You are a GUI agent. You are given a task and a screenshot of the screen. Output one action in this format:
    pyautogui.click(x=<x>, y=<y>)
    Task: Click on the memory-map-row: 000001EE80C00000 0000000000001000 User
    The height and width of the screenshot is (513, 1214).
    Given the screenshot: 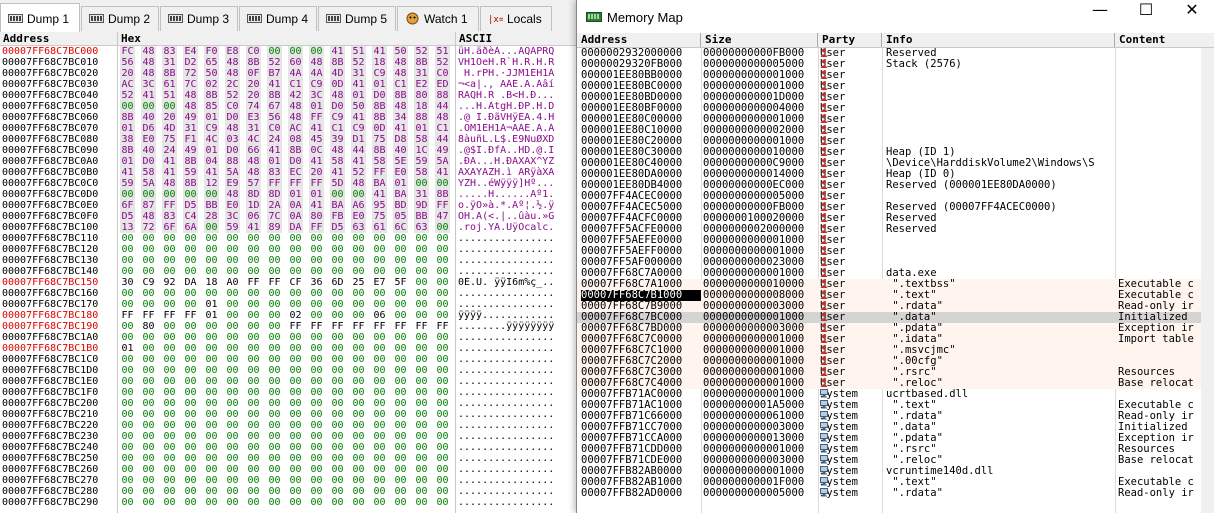 What is the action you would take?
    pyautogui.click(x=895, y=119)
    